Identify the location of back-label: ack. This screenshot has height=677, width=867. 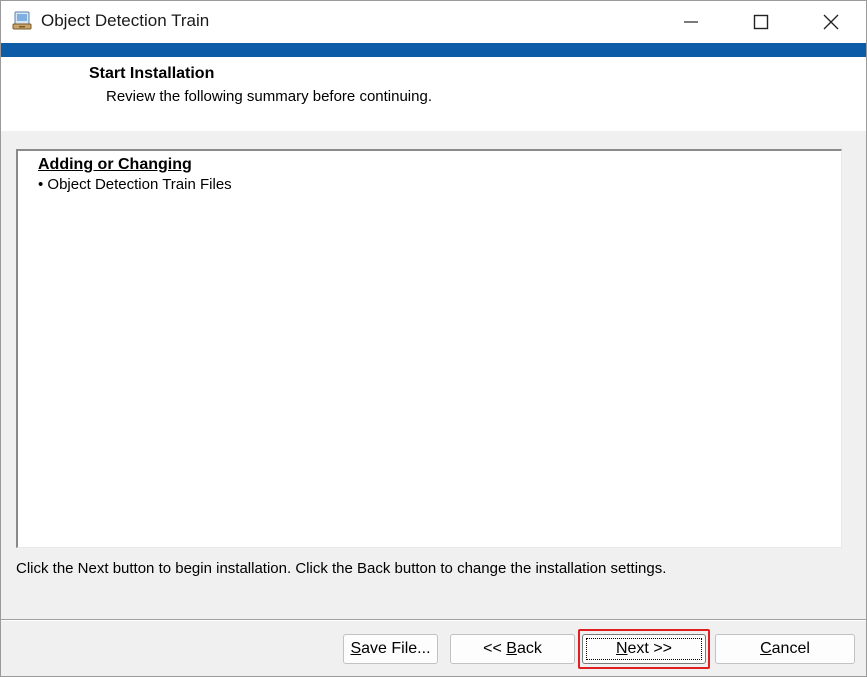
(529, 648).